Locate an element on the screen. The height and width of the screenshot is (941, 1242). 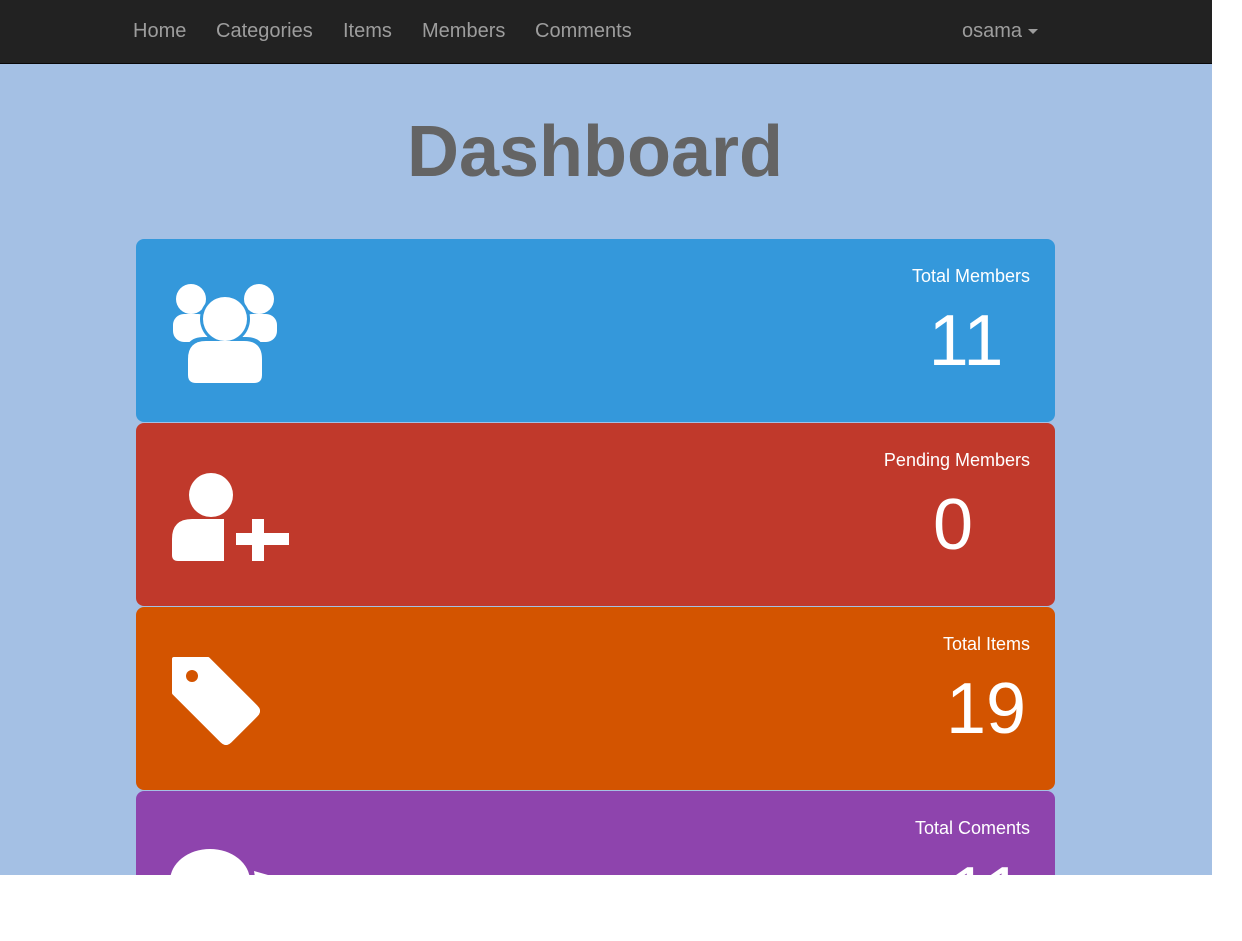
stat-card-total-items: Total Items 19 is located at coordinates (595, 698).